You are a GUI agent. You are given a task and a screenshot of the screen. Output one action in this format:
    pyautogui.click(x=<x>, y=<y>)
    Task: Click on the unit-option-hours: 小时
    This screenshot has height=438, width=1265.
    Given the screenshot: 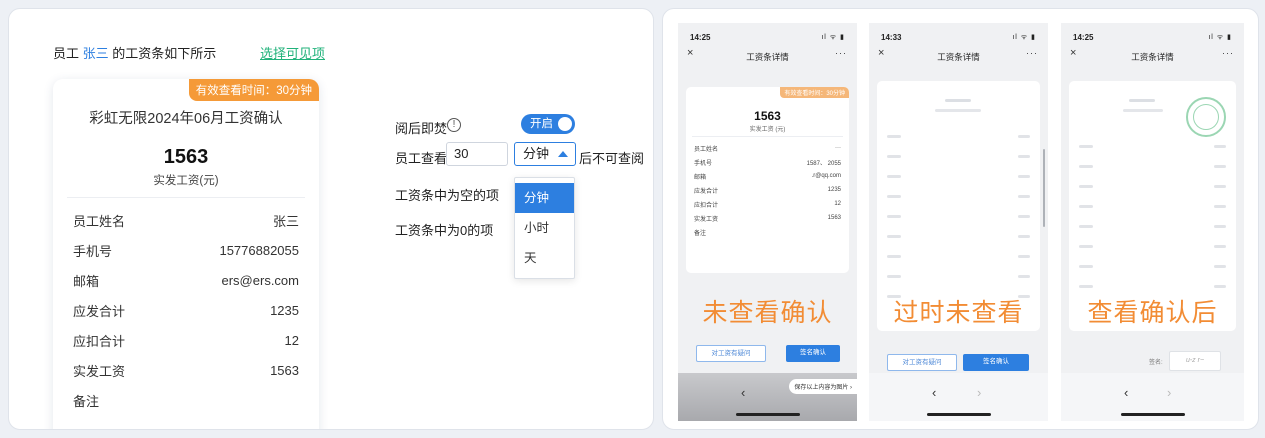 What is the action you would take?
    pyautogui.click(x=544, y=228)
    